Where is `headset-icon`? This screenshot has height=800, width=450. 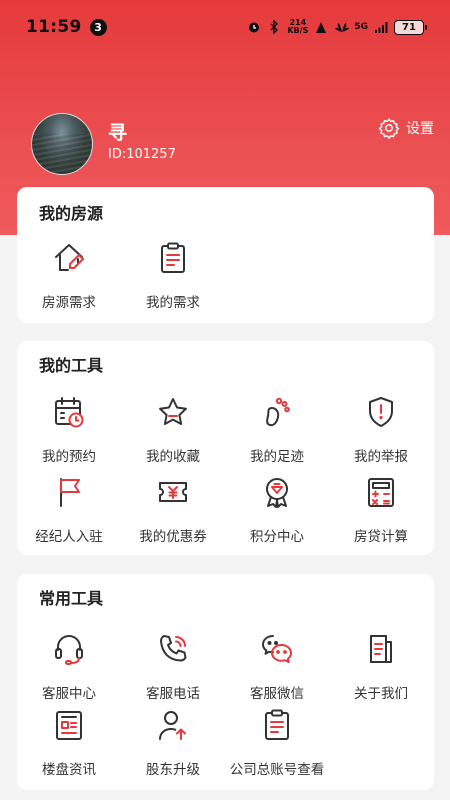
headset-icon is located at coordinates (69, 649).